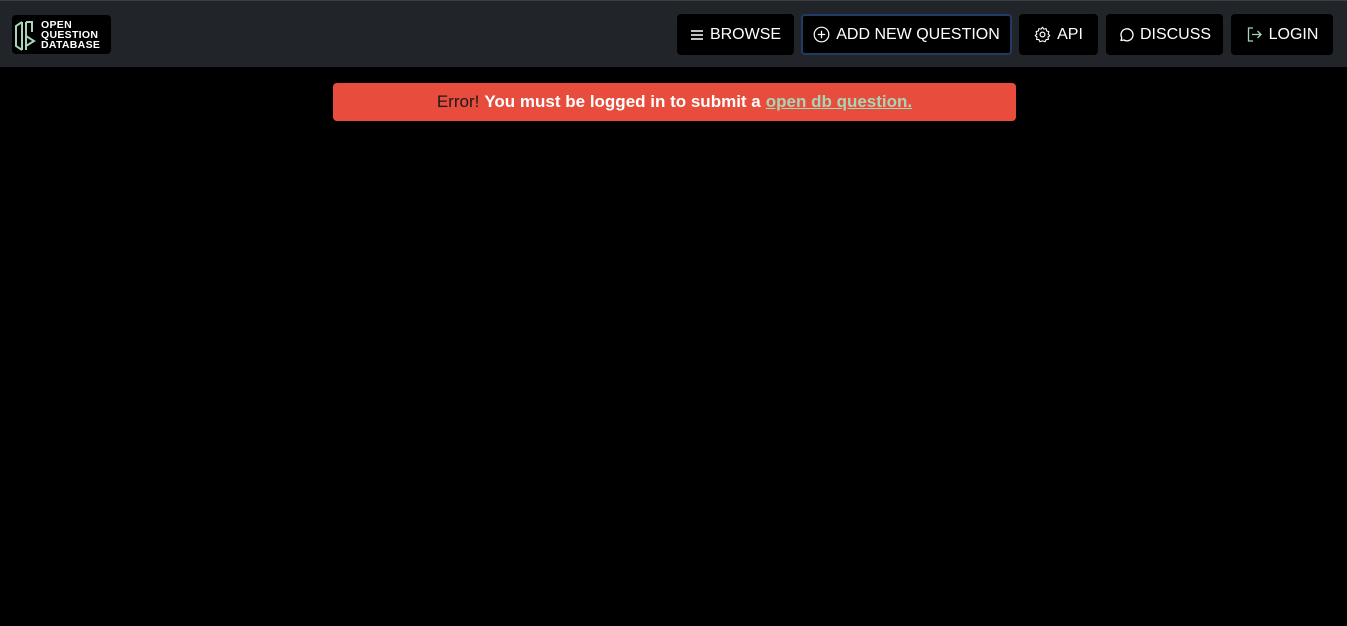  What do you see at coordinates (1126, 35) in the screenshot?
I see `chat-bubble-icon` at bounding box center [1126, 35].